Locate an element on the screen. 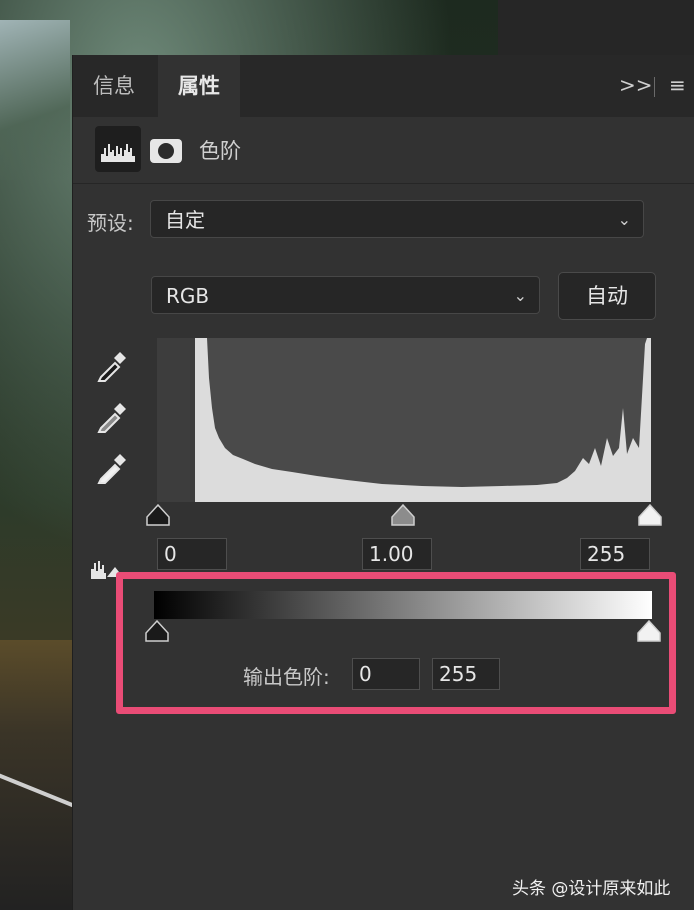 This screenshot has width=694, height=910. highlight-box is located at coordinates (396, 643).